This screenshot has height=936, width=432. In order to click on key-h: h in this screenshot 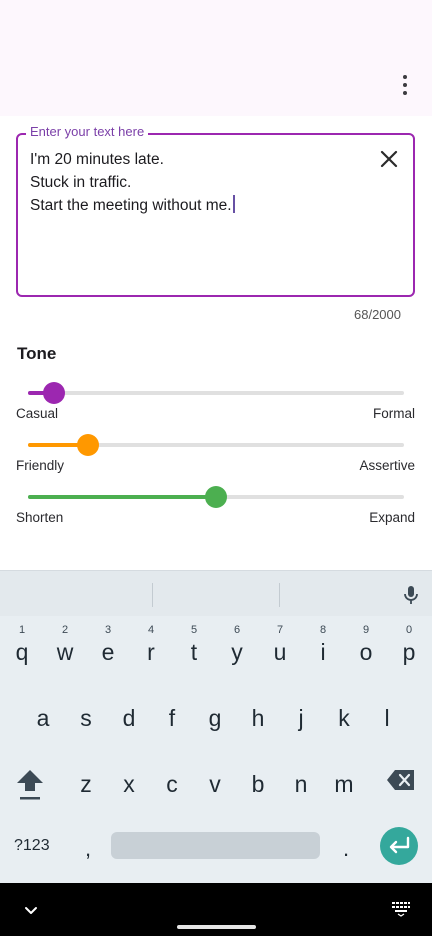, I will do `click(258, 713)`.